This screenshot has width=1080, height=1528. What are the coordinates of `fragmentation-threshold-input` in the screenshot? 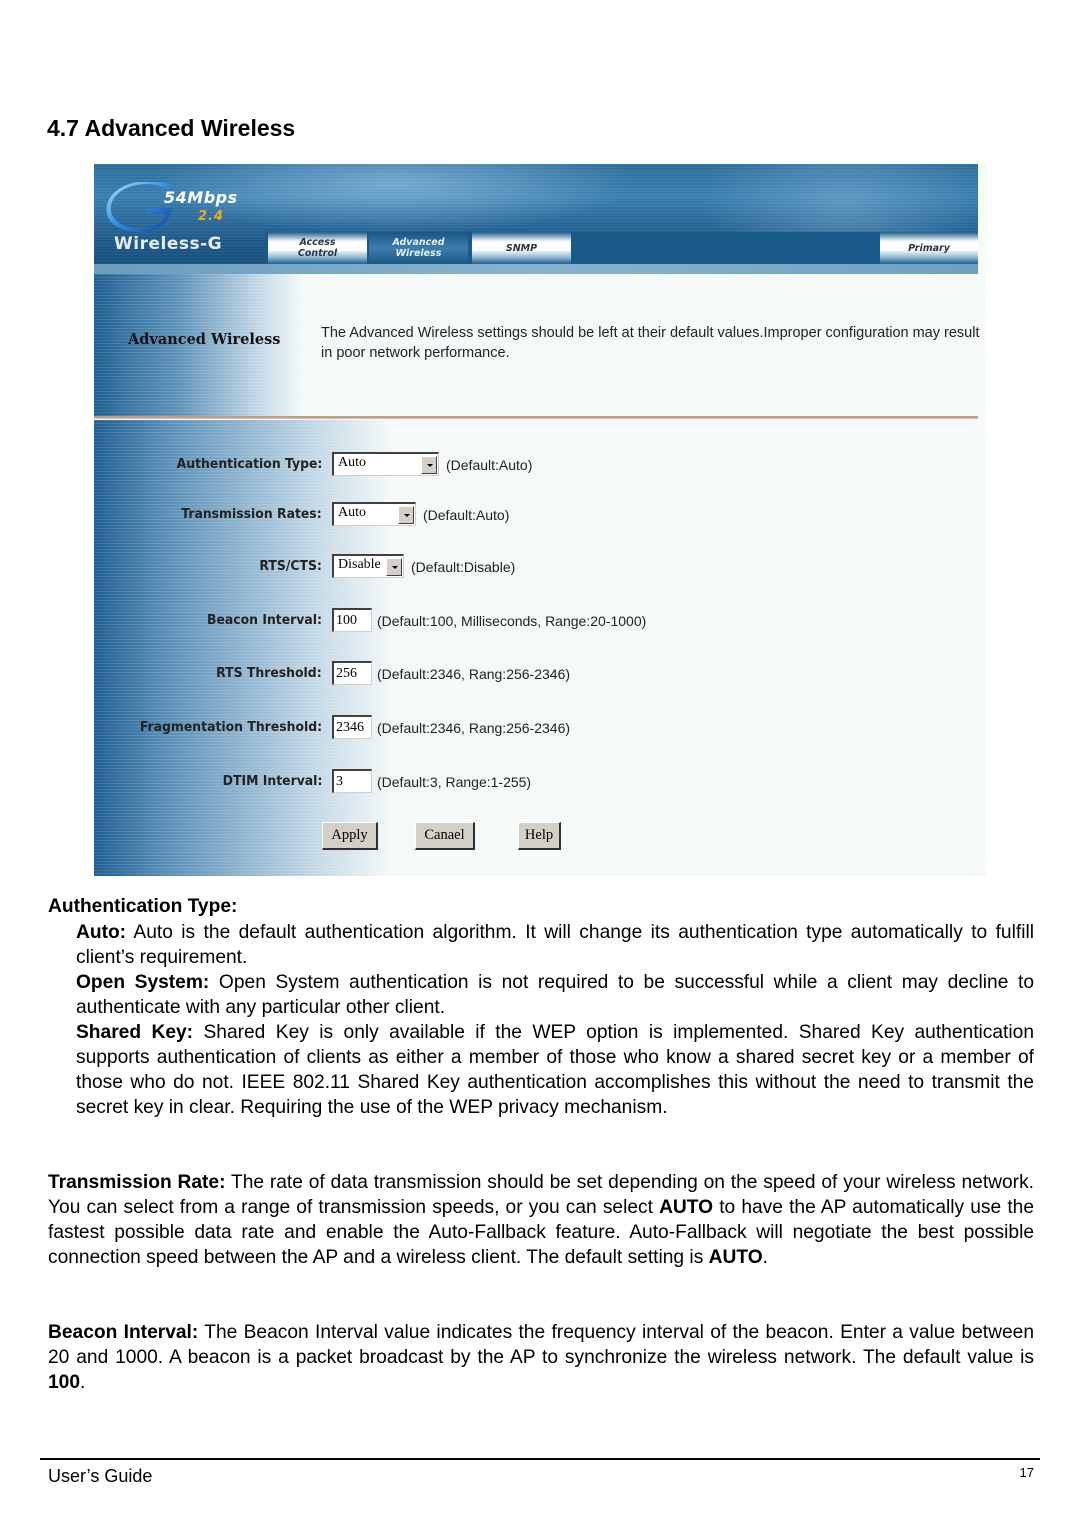 It's located at (352, 727).